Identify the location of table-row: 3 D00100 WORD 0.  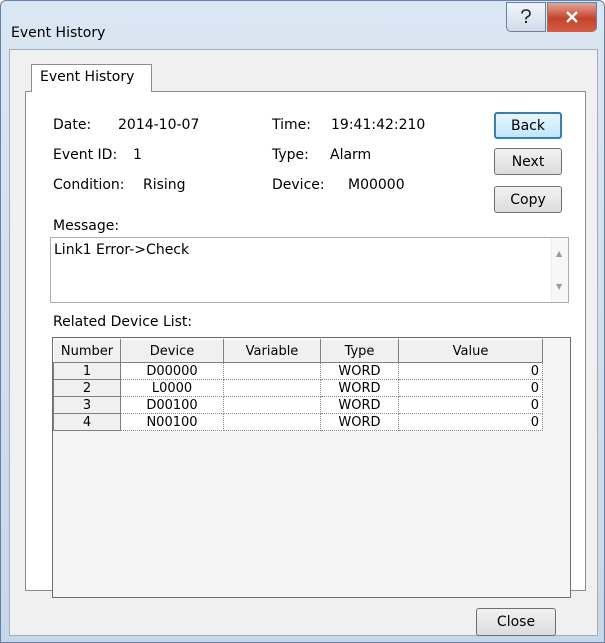
(298, 405).